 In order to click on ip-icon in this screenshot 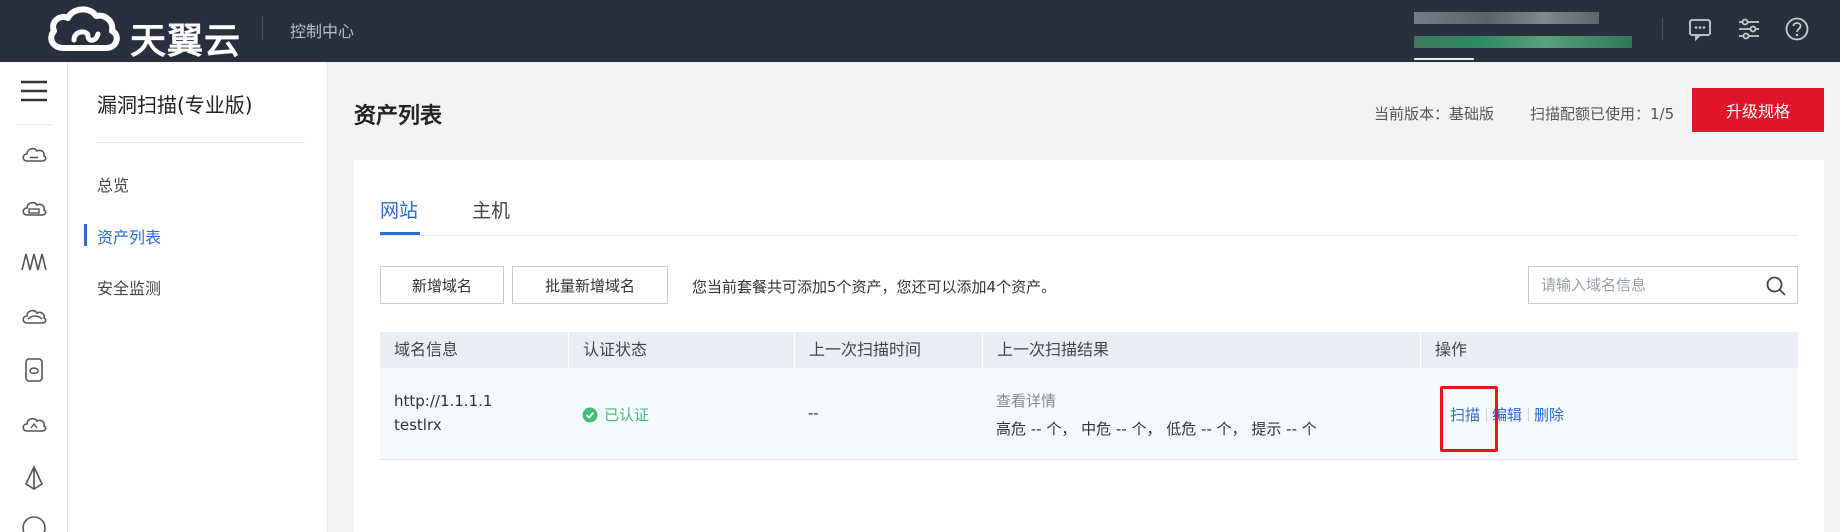, I will do `click(34, 523)`.